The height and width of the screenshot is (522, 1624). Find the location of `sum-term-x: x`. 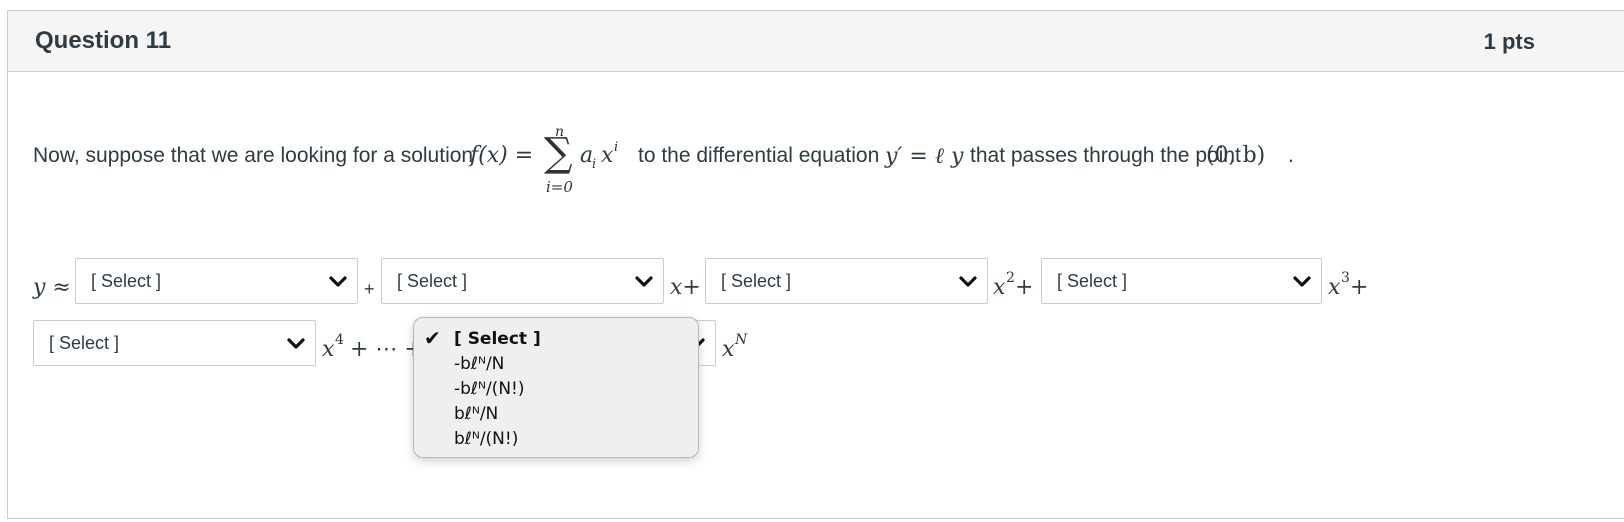

sum-term-x: x is located at coordinates (607, 155).